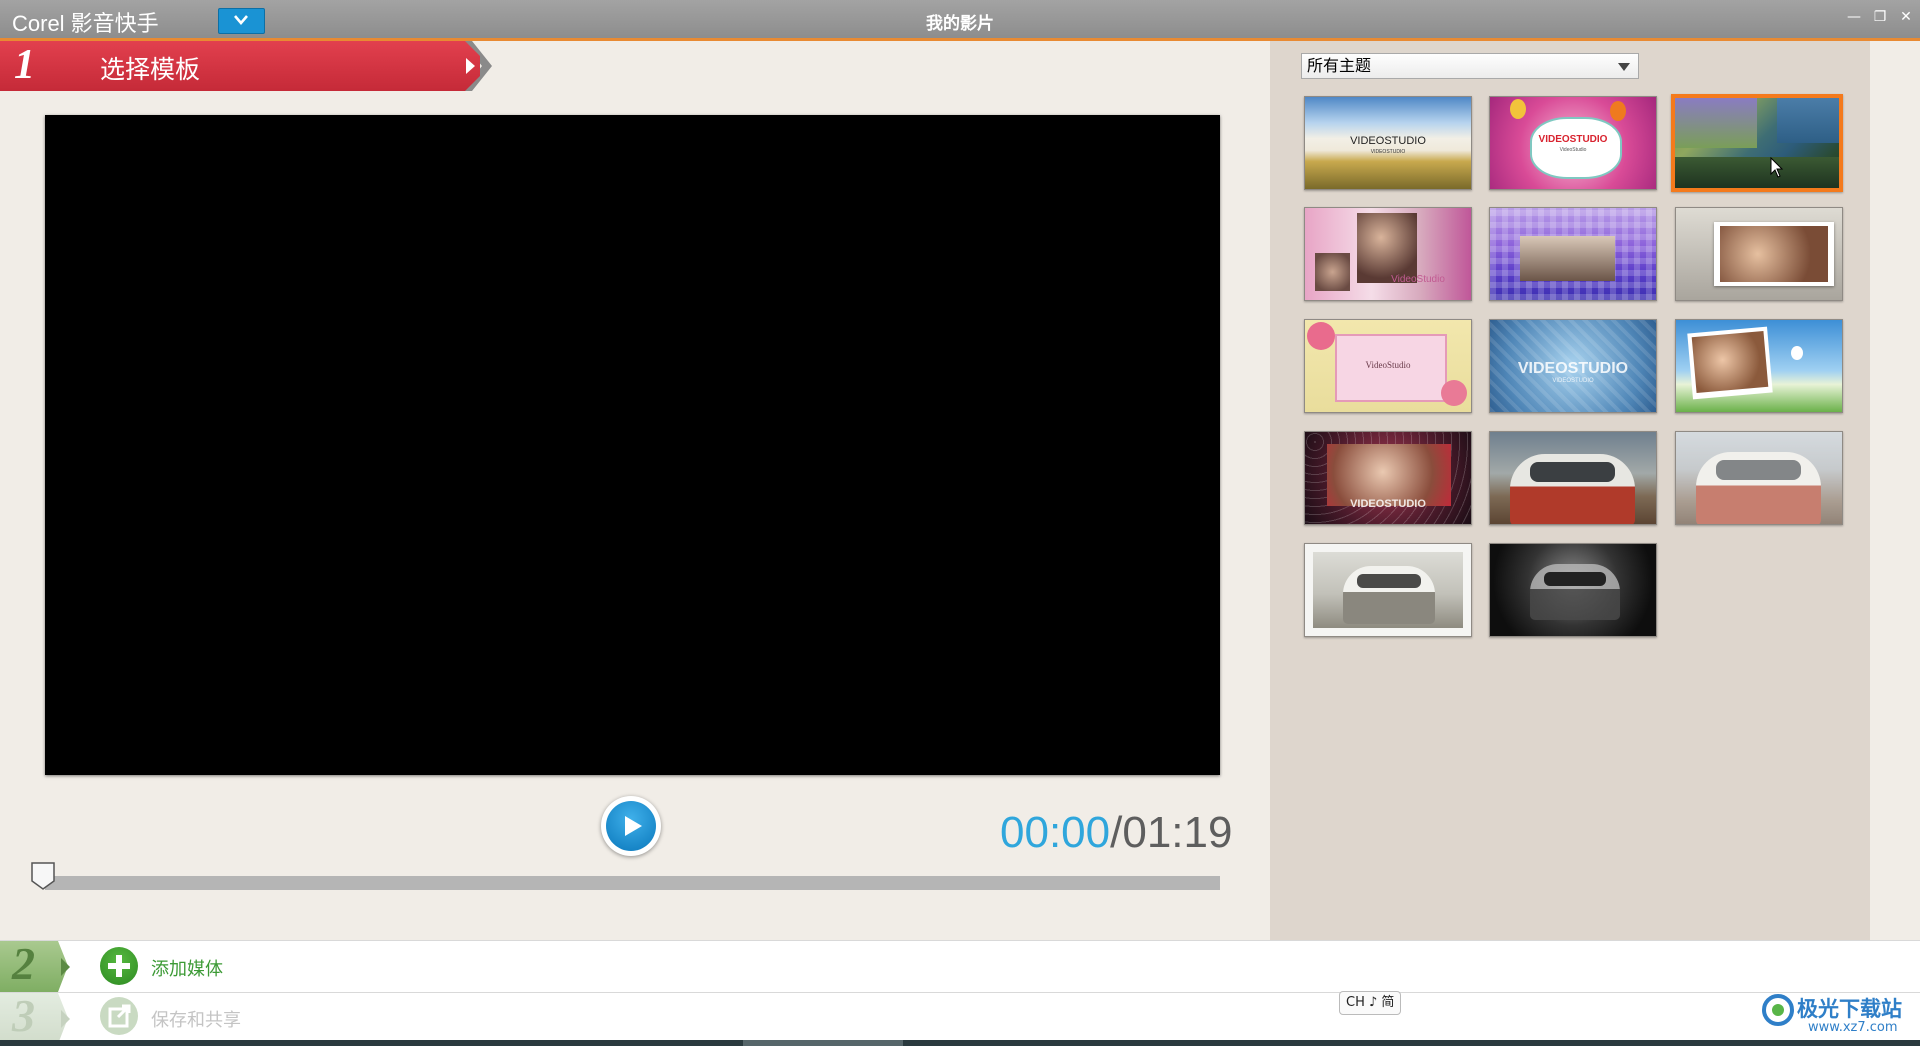 This screenshot has width=1920, height=1046. What do you see at coordinates (1849, 1009) in the screenshot?
I see `watermark-text: 极光下载站` at bounding box center [1849, 1009].